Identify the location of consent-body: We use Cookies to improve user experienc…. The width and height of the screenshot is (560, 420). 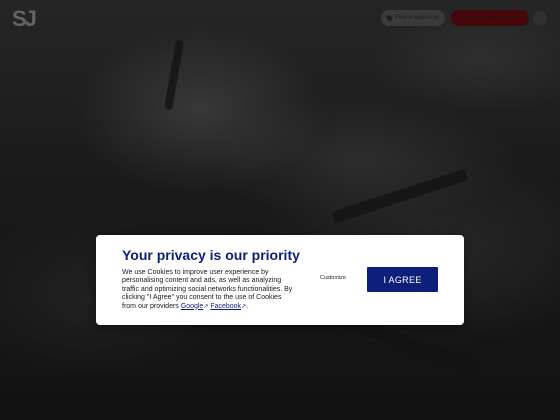
(208, 290).